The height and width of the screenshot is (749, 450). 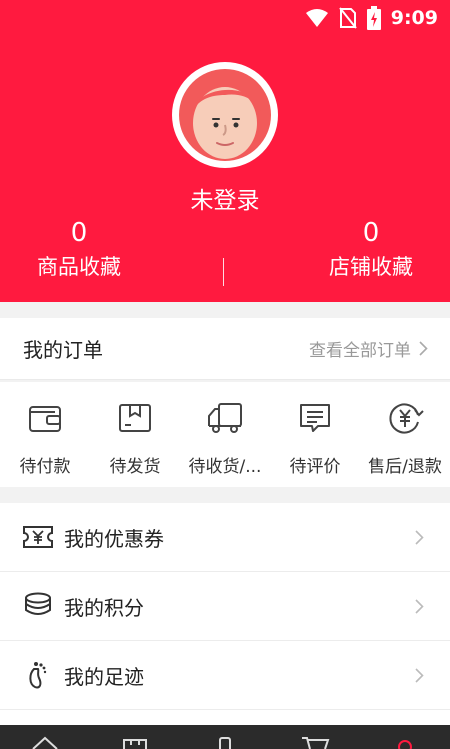 I want to click on menu-item-footprints-label: 我的足迹, so click(x=104, y=676).